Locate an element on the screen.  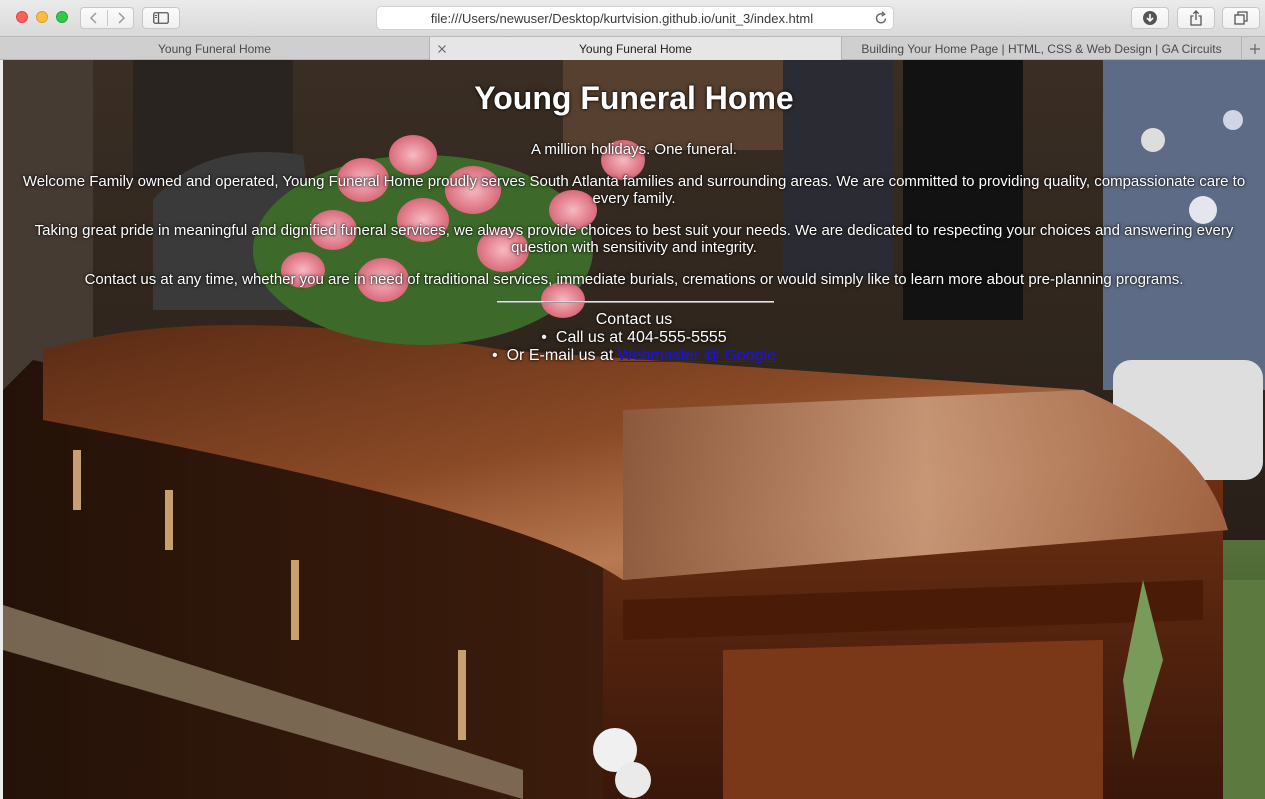
new-tab-button is located at coordinates (1254, 48).